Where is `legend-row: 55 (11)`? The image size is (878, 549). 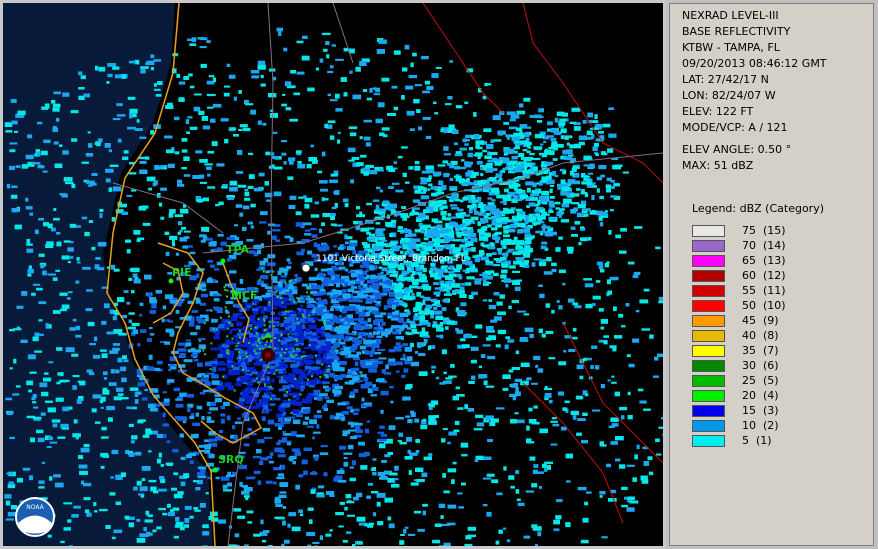
legend-row: 55 (11) is located at coordinates (777, 291).